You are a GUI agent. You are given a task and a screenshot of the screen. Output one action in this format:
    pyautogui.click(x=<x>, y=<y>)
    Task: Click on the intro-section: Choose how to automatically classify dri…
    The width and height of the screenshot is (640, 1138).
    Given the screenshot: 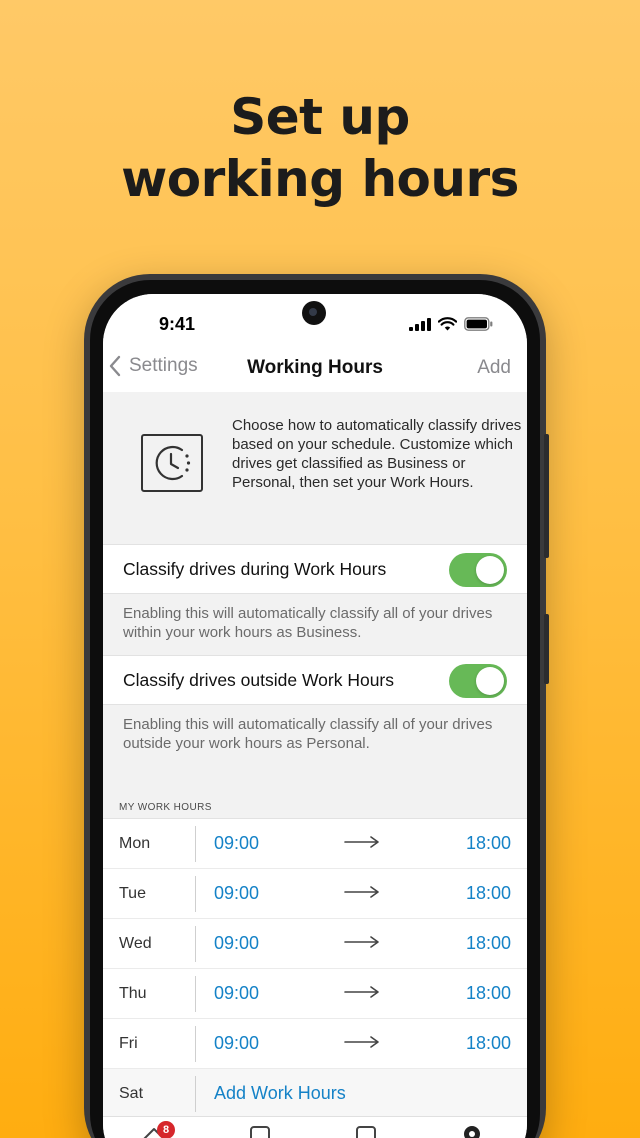 What is the action you would take?
    pyautogui.click(x=315, y=468)
    